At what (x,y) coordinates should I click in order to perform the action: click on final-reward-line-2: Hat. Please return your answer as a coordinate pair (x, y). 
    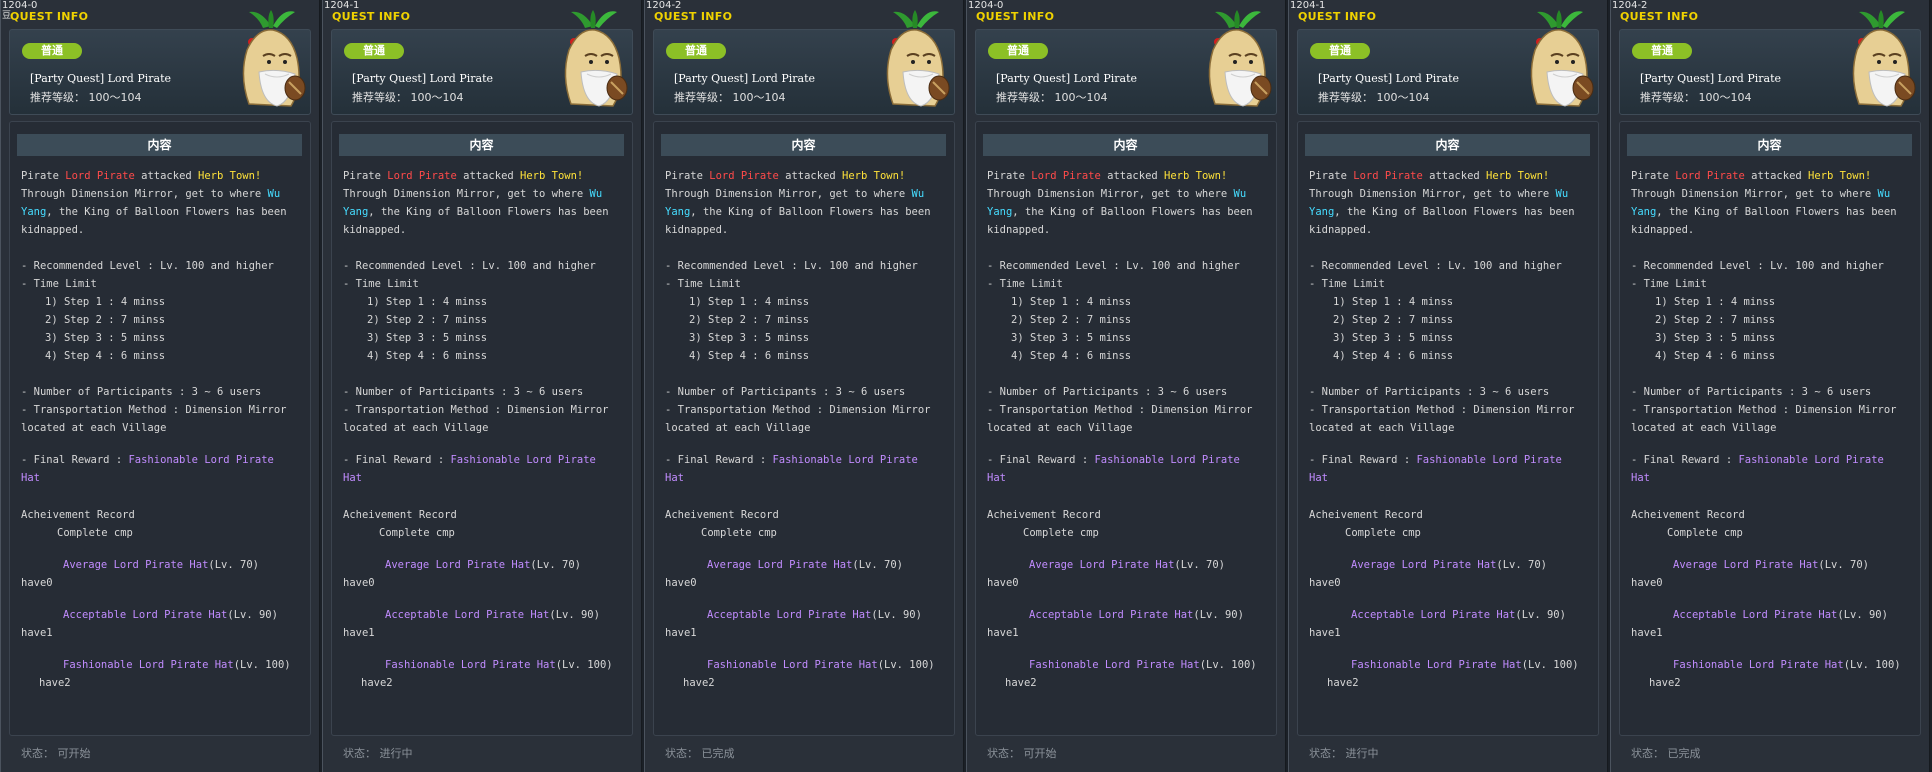
    Looking at the image, I should click on (674, 478).